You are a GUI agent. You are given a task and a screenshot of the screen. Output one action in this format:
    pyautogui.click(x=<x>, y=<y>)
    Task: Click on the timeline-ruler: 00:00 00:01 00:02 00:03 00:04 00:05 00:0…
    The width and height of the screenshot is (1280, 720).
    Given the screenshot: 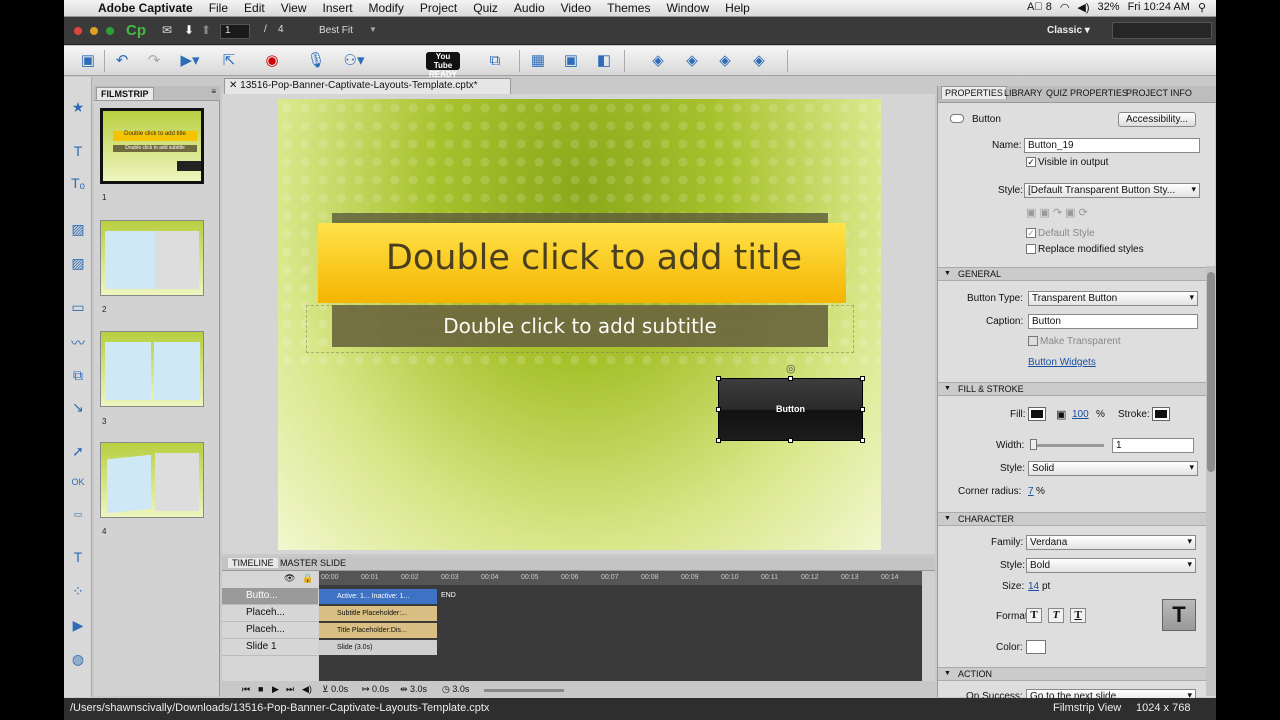 What is the action you would take?
    pyautogui.click(x=620, y=578)
    